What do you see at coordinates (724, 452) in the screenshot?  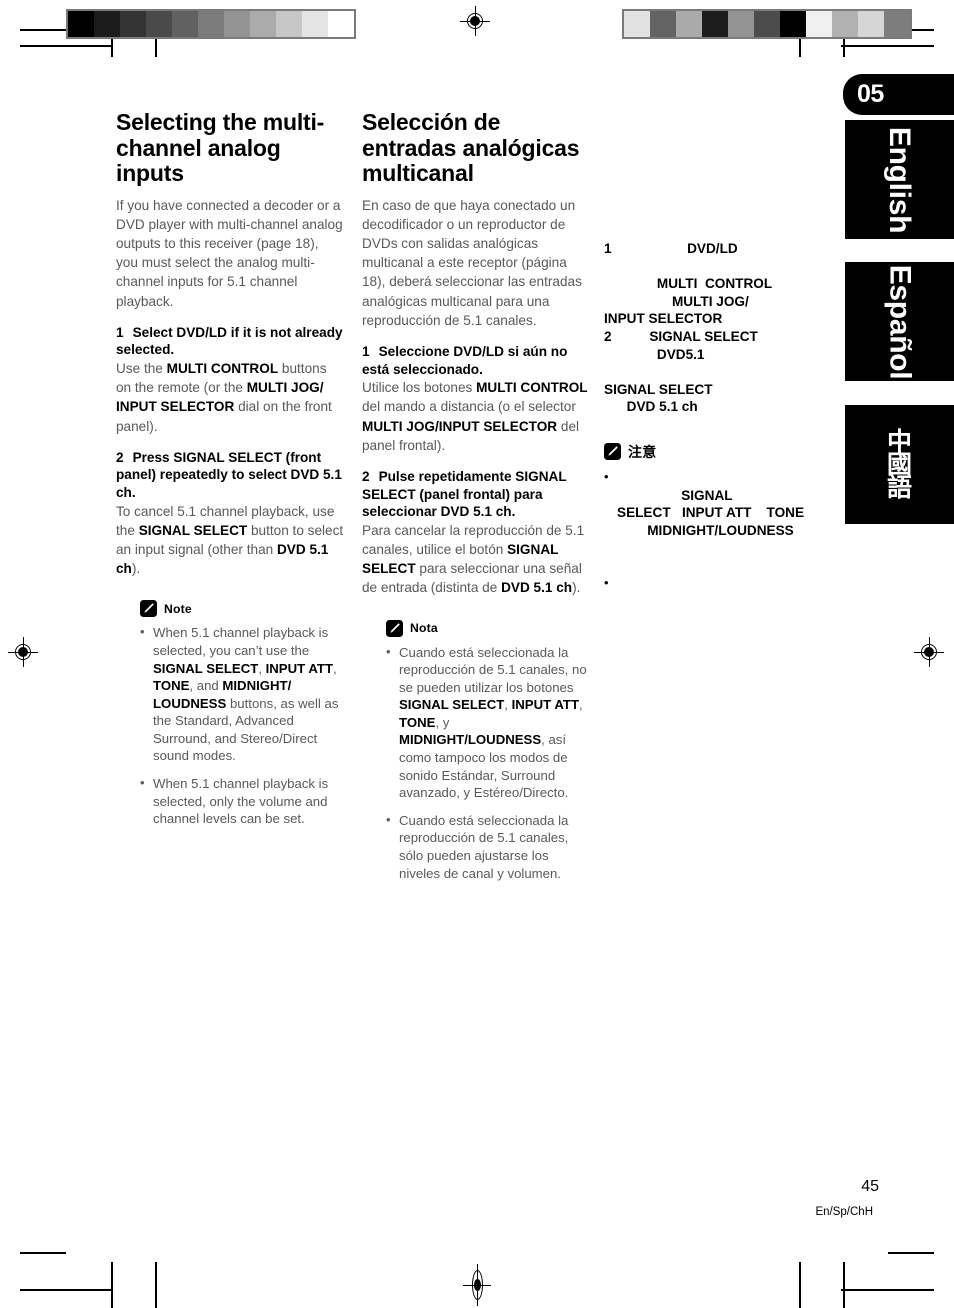 I see `note-header-chinese: 注意` at bounding box center [724, 452].